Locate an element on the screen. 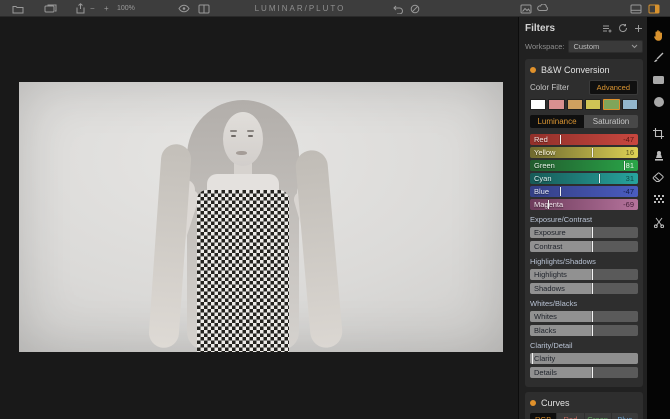 The image size is (670, 419). photo-figure-houndstooth-top is located at coordinates (243, 271).